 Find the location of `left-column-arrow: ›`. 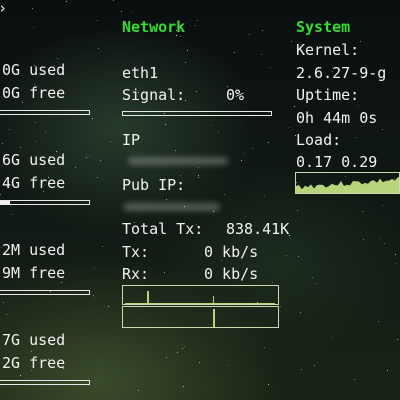

left-column-arrow: › is located at coordinates (3, 8).